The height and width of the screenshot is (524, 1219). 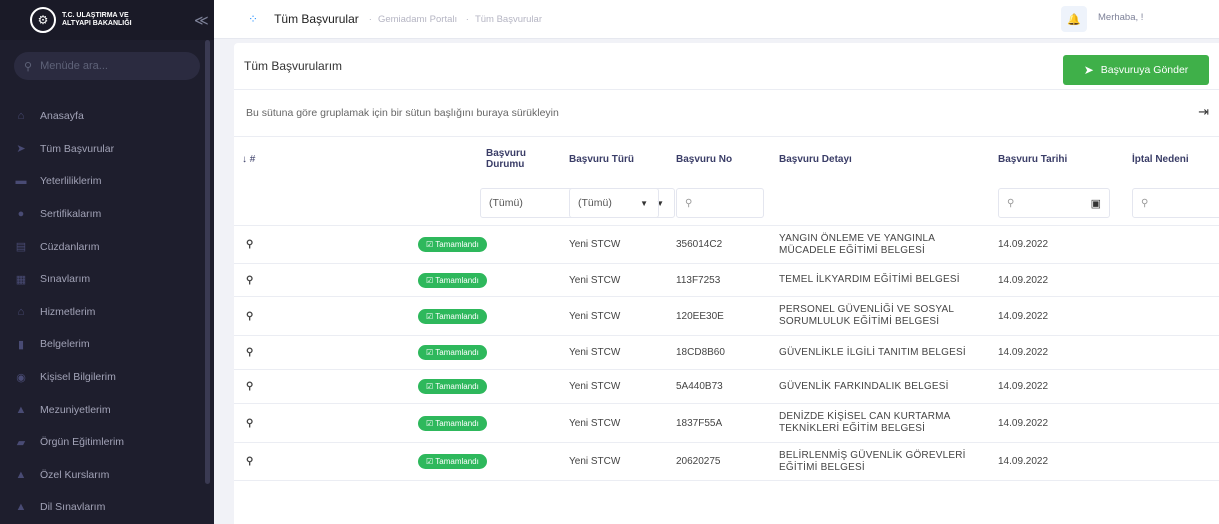 What do you see at coordinates (21, 344) in the screenshot?
I see `file-icon: ▮` at bounding box center [21, 344].